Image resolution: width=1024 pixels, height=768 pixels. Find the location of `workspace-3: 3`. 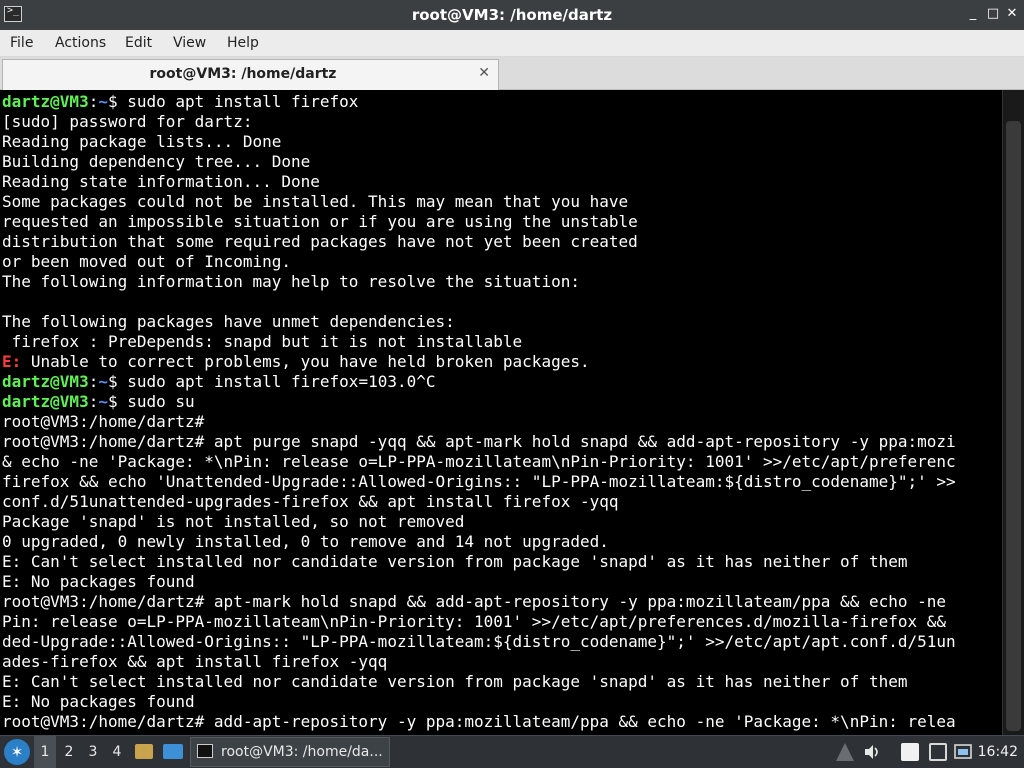

workspace-3: 3 is located at coordinates (93, 752).